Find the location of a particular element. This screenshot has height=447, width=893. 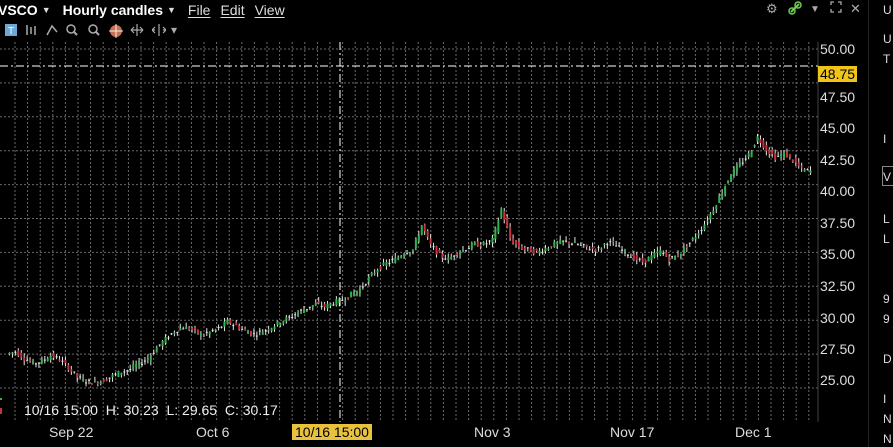

menu-file: File is located at coordinates (199, 10).